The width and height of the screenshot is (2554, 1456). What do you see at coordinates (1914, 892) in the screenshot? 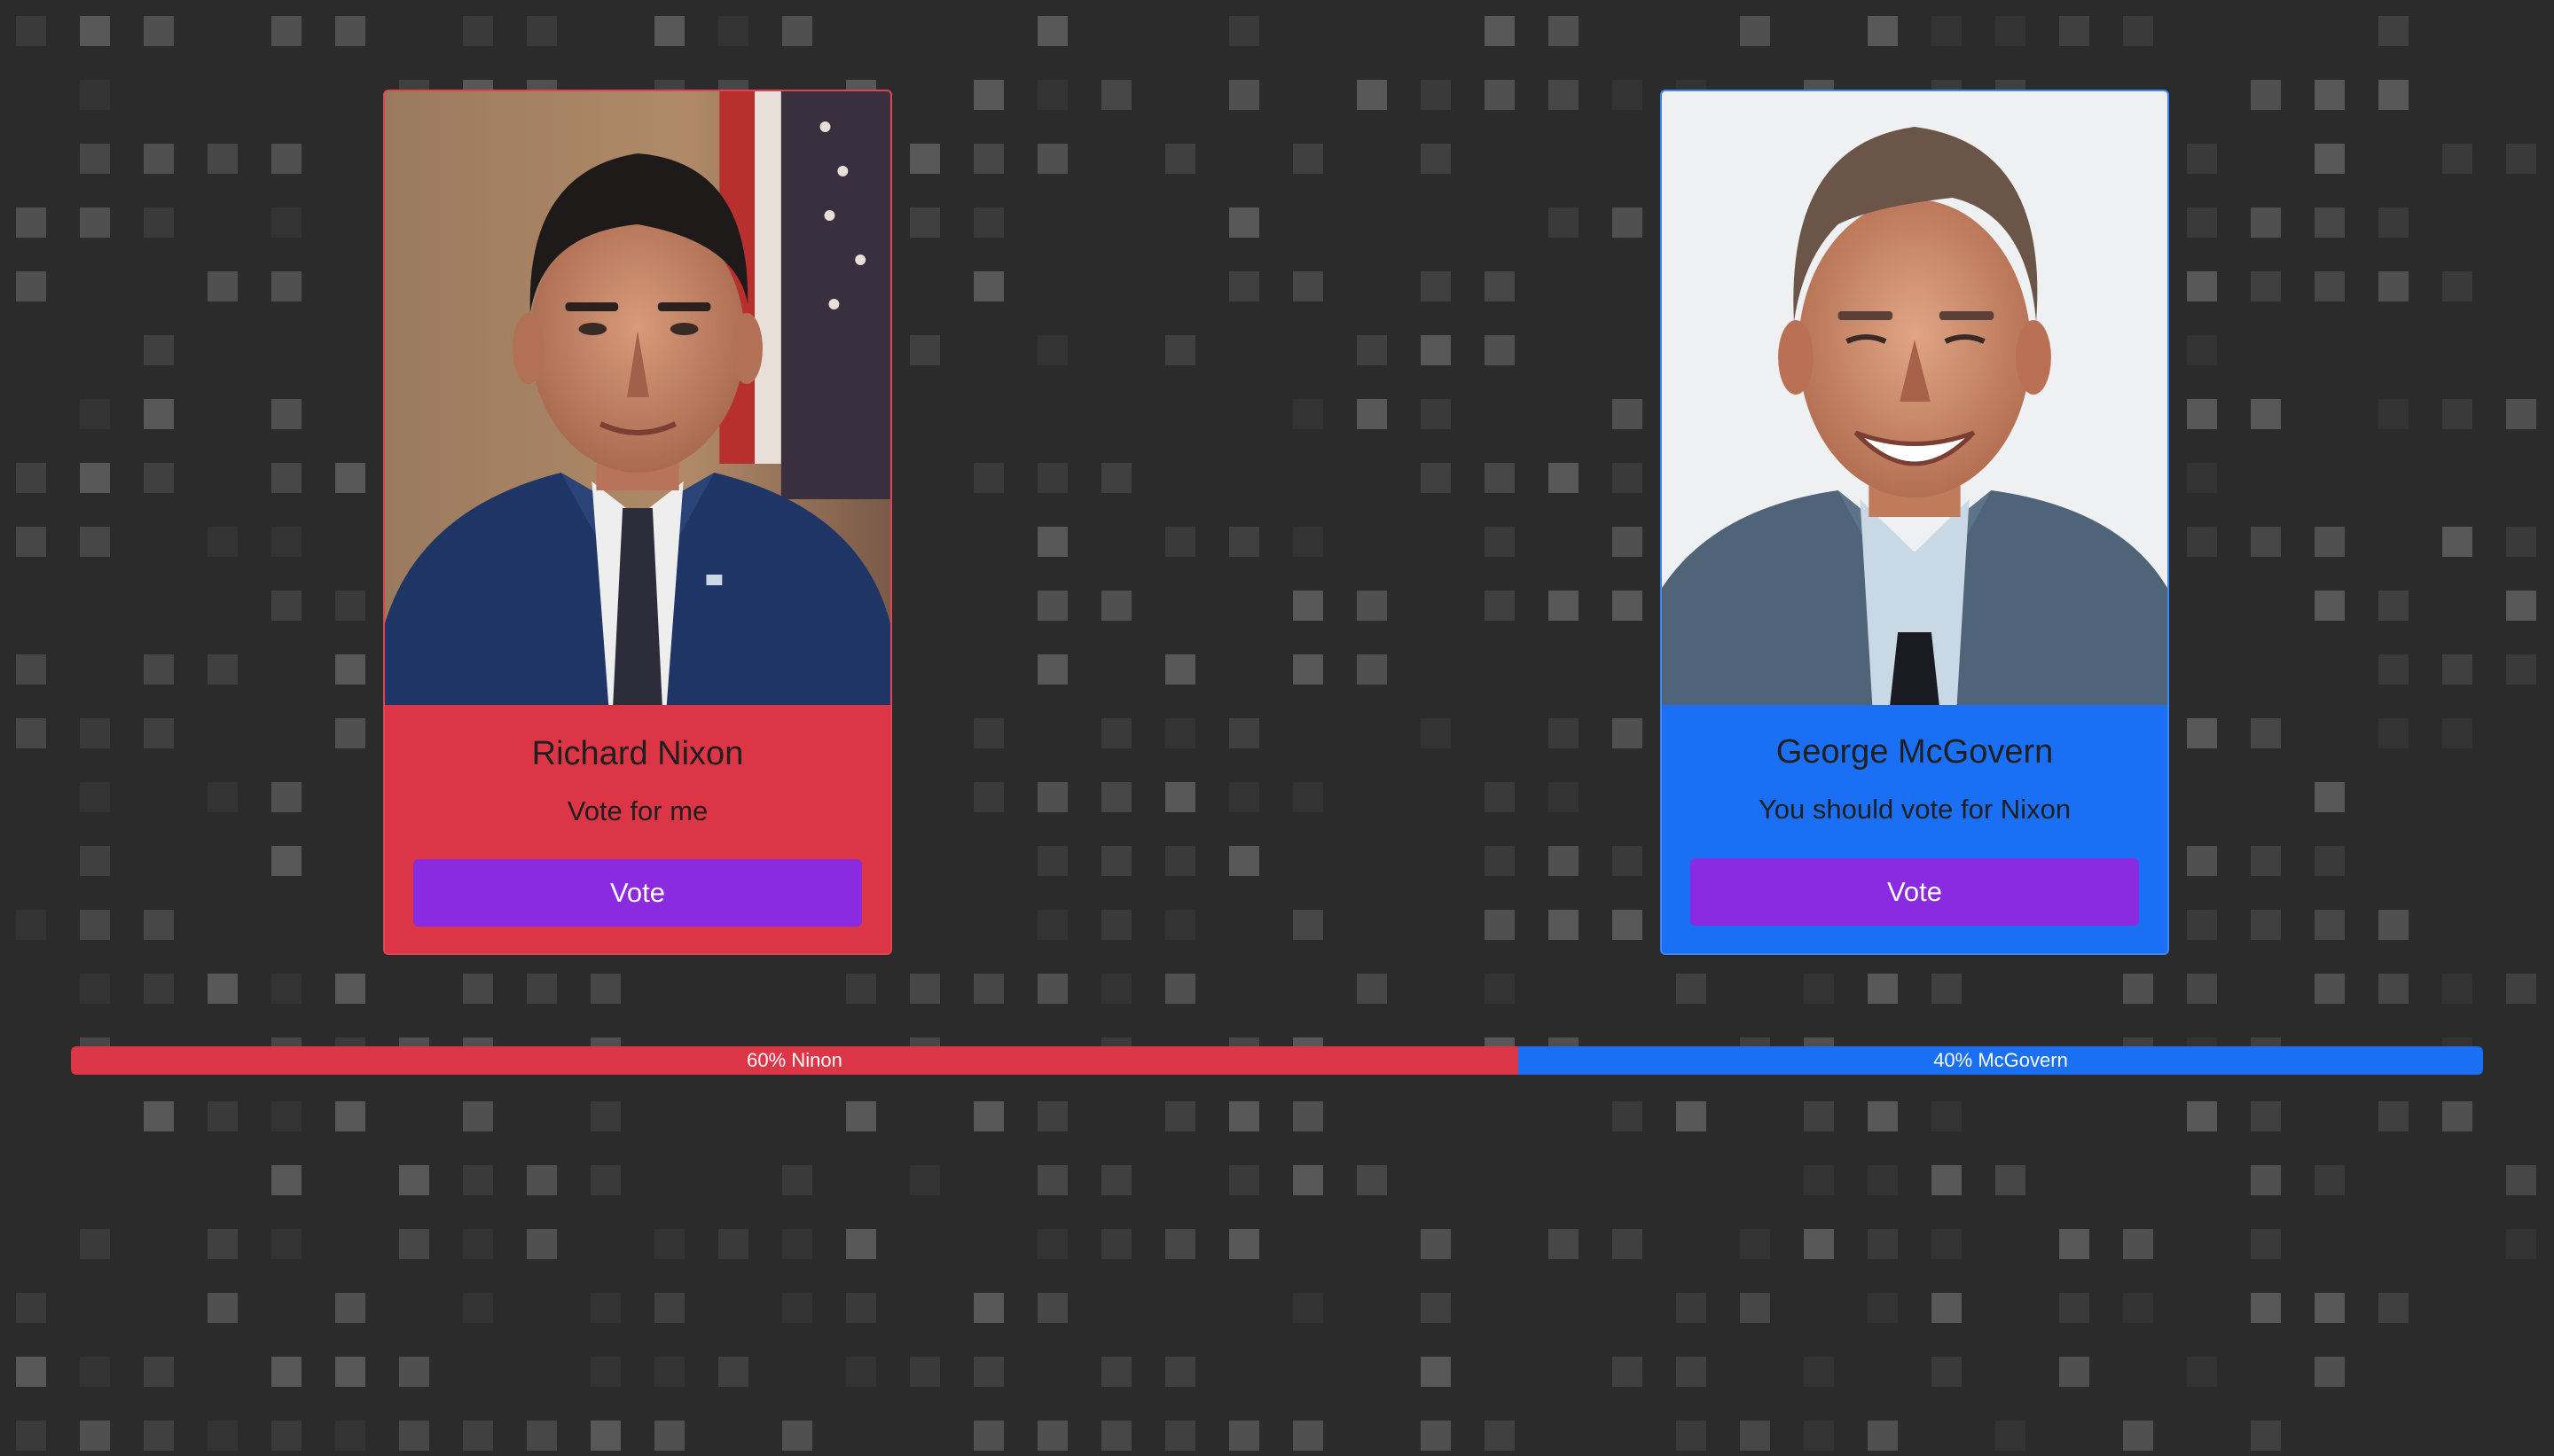
I see `vote-button-mcgovern: Vote` at bounding box center [1914, 892].